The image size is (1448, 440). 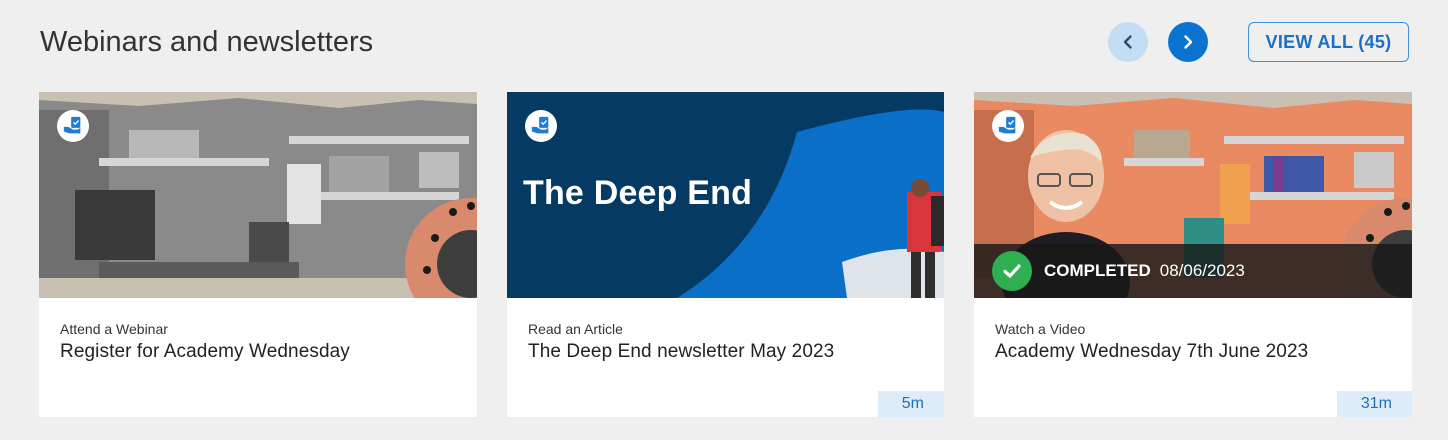 I want to click on check-circle-icon, so click(x=1012, y=271).